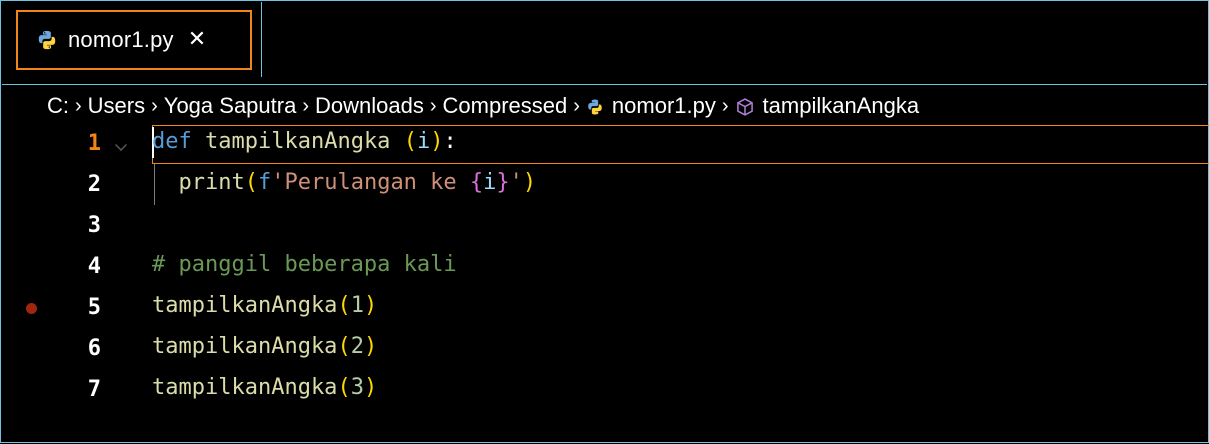 Image resolution: width=1209 pixels, height=444 pixels. What do you see at coordinates (304, 141) in the screenshot?
I see `code-text: def tampilkanAngka (i):` at bounding box center [304, 141].